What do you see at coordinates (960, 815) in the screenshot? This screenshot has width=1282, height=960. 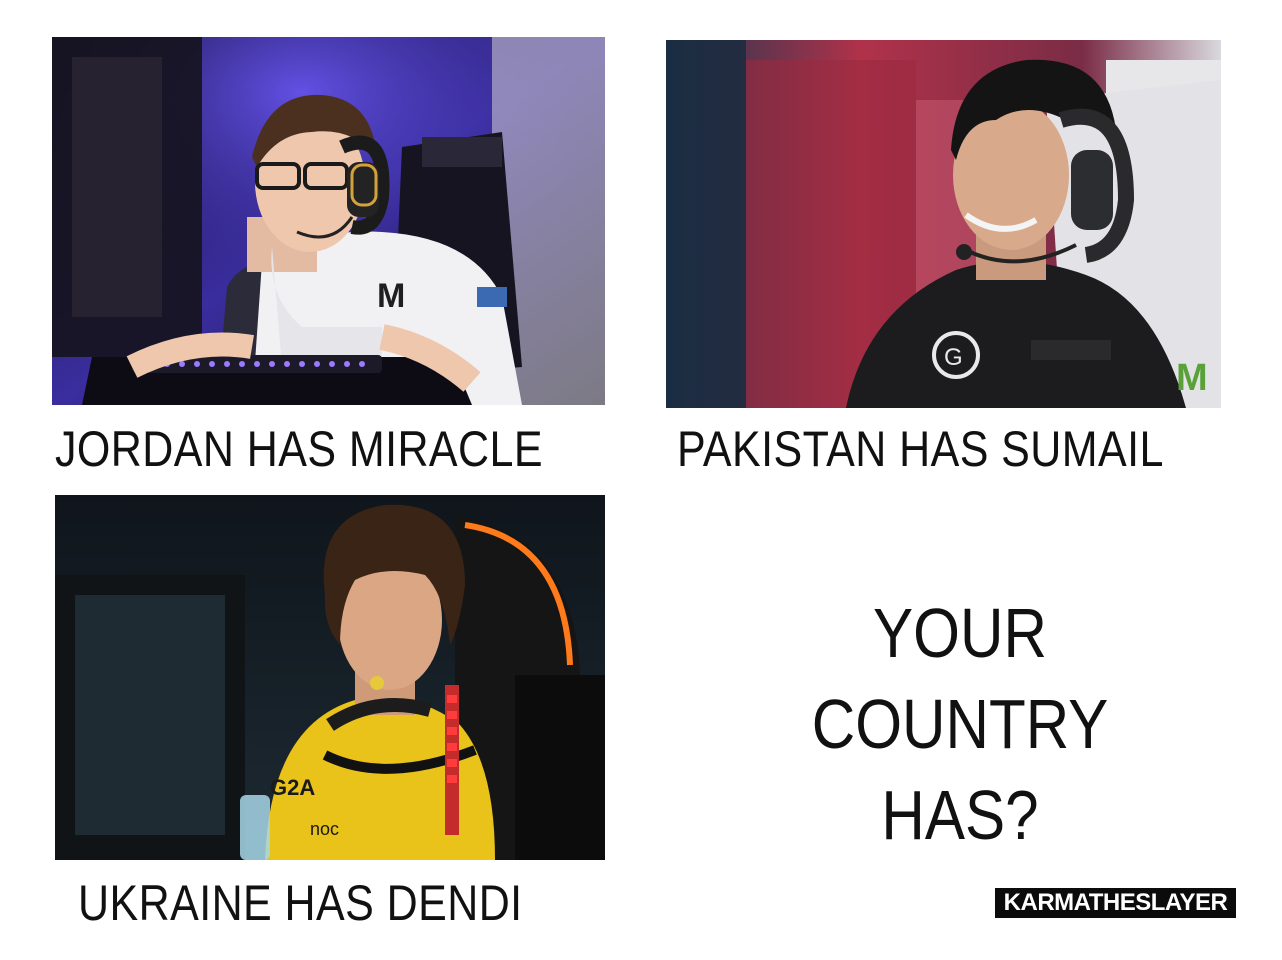 I see `question-line-2: HAS?` at bounding box center [960, 815].